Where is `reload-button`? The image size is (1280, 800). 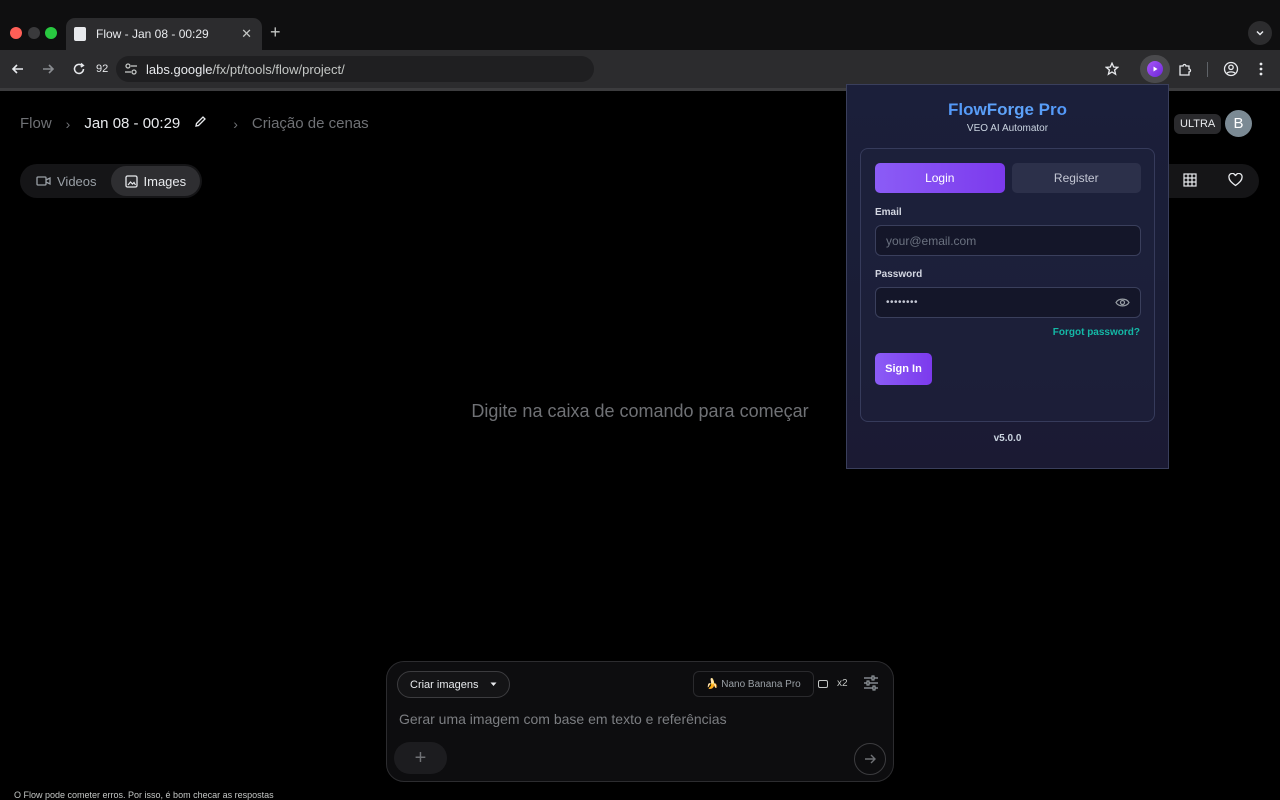
reload-button is located at coordinates (79, 69).